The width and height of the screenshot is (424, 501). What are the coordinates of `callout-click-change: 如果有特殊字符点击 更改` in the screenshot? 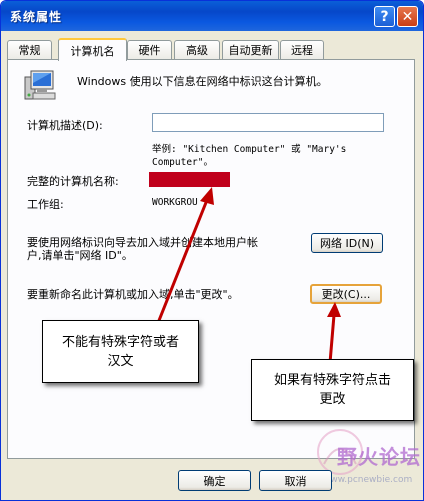 It's located at (332, 390).